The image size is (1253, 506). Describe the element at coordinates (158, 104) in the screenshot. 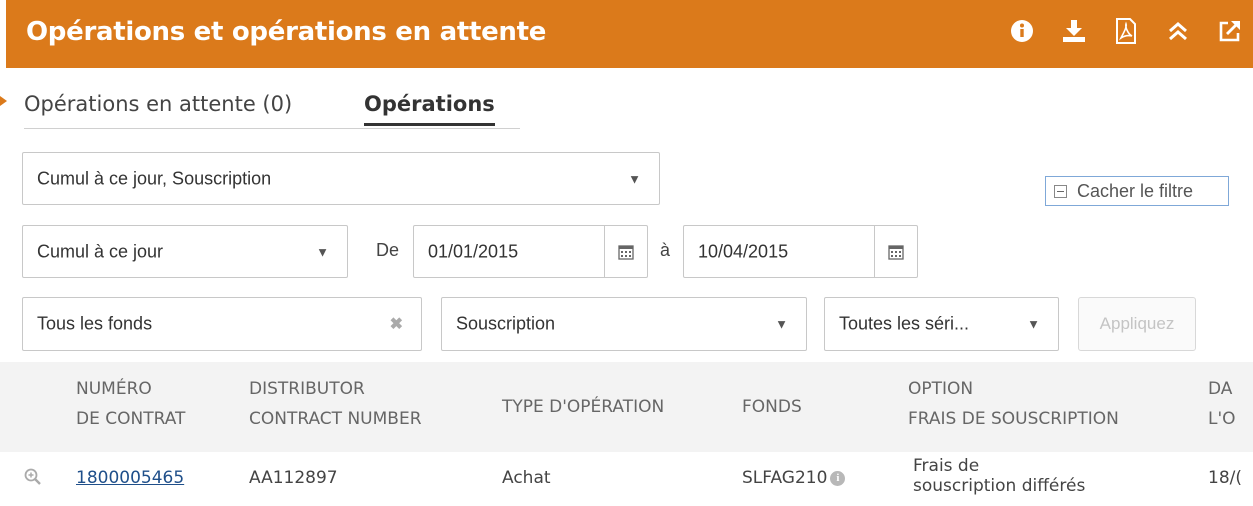

I see `tab-pending-operations: Opérations en attente (0)` at that location.